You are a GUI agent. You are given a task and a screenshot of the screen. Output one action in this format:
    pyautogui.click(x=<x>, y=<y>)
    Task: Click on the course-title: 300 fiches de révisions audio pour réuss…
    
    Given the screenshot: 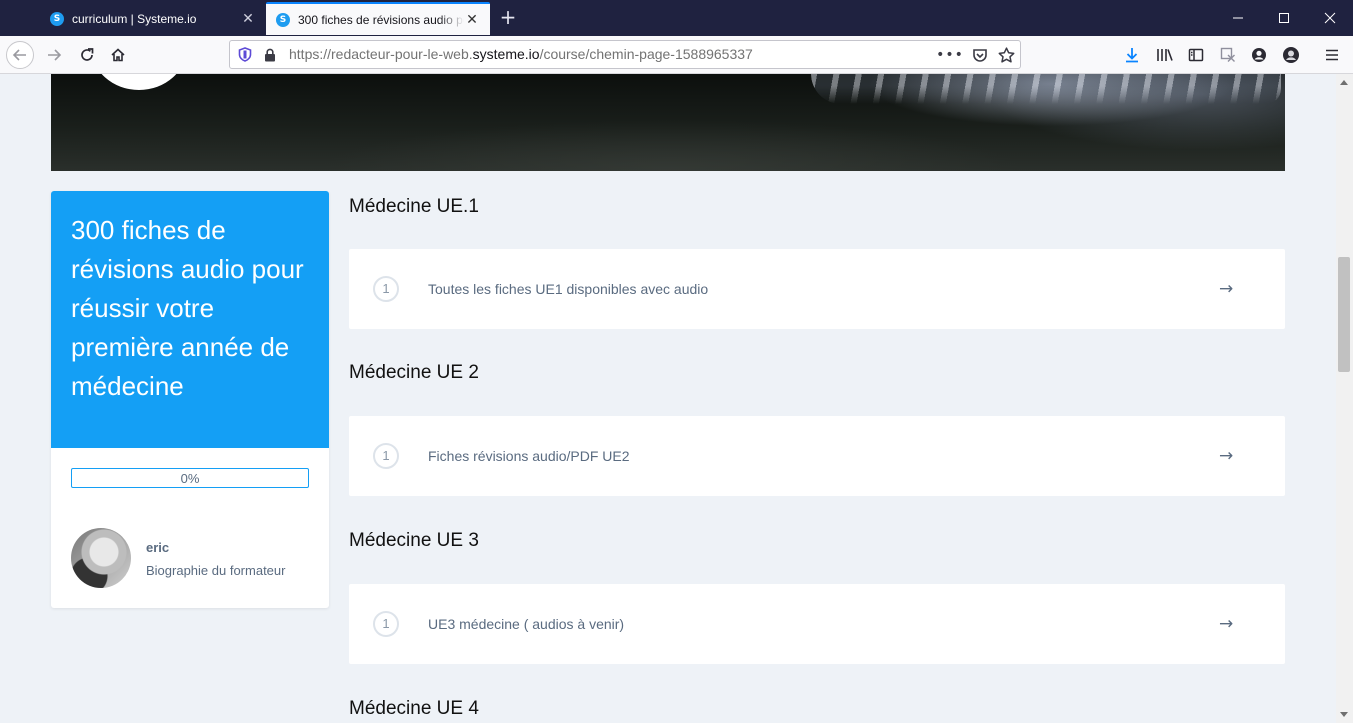 What is the action you would take?
    pyautogui.click(x=187, y=308)
    